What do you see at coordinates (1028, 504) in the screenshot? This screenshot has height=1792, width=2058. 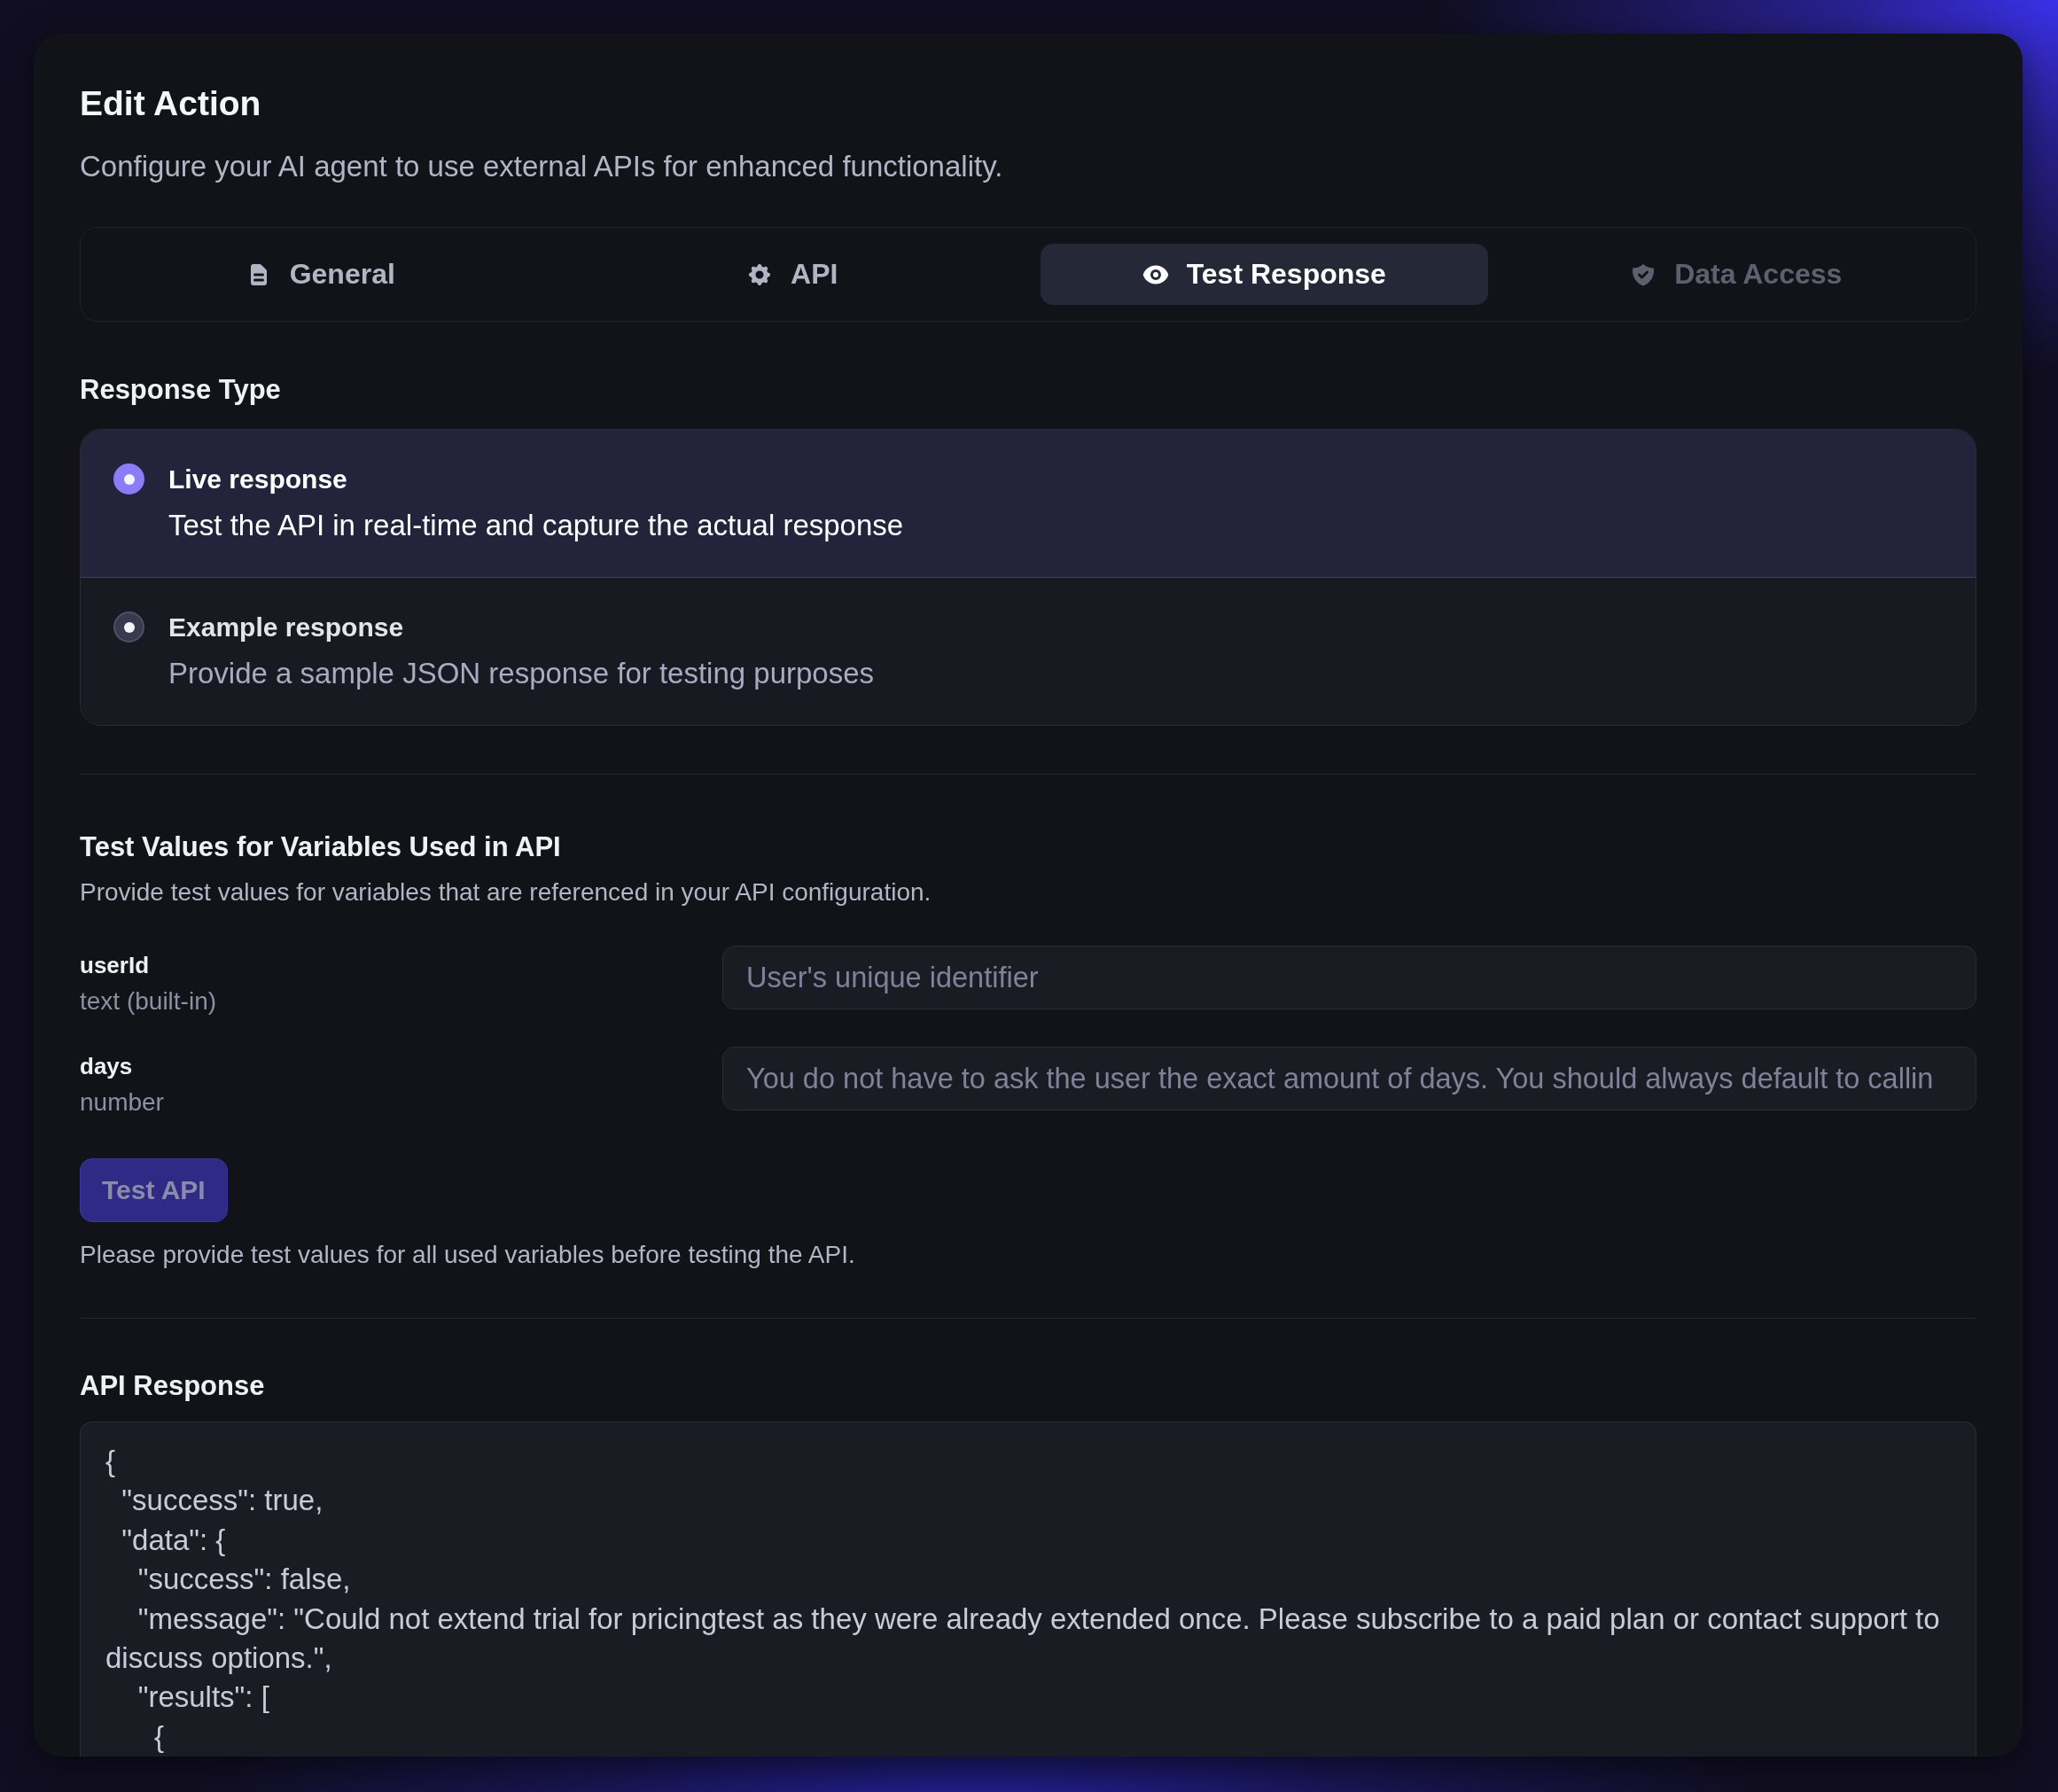 I see `response-option: Live response Test the API in real-time and capture the actual response` at bounding box center [1028, 504].